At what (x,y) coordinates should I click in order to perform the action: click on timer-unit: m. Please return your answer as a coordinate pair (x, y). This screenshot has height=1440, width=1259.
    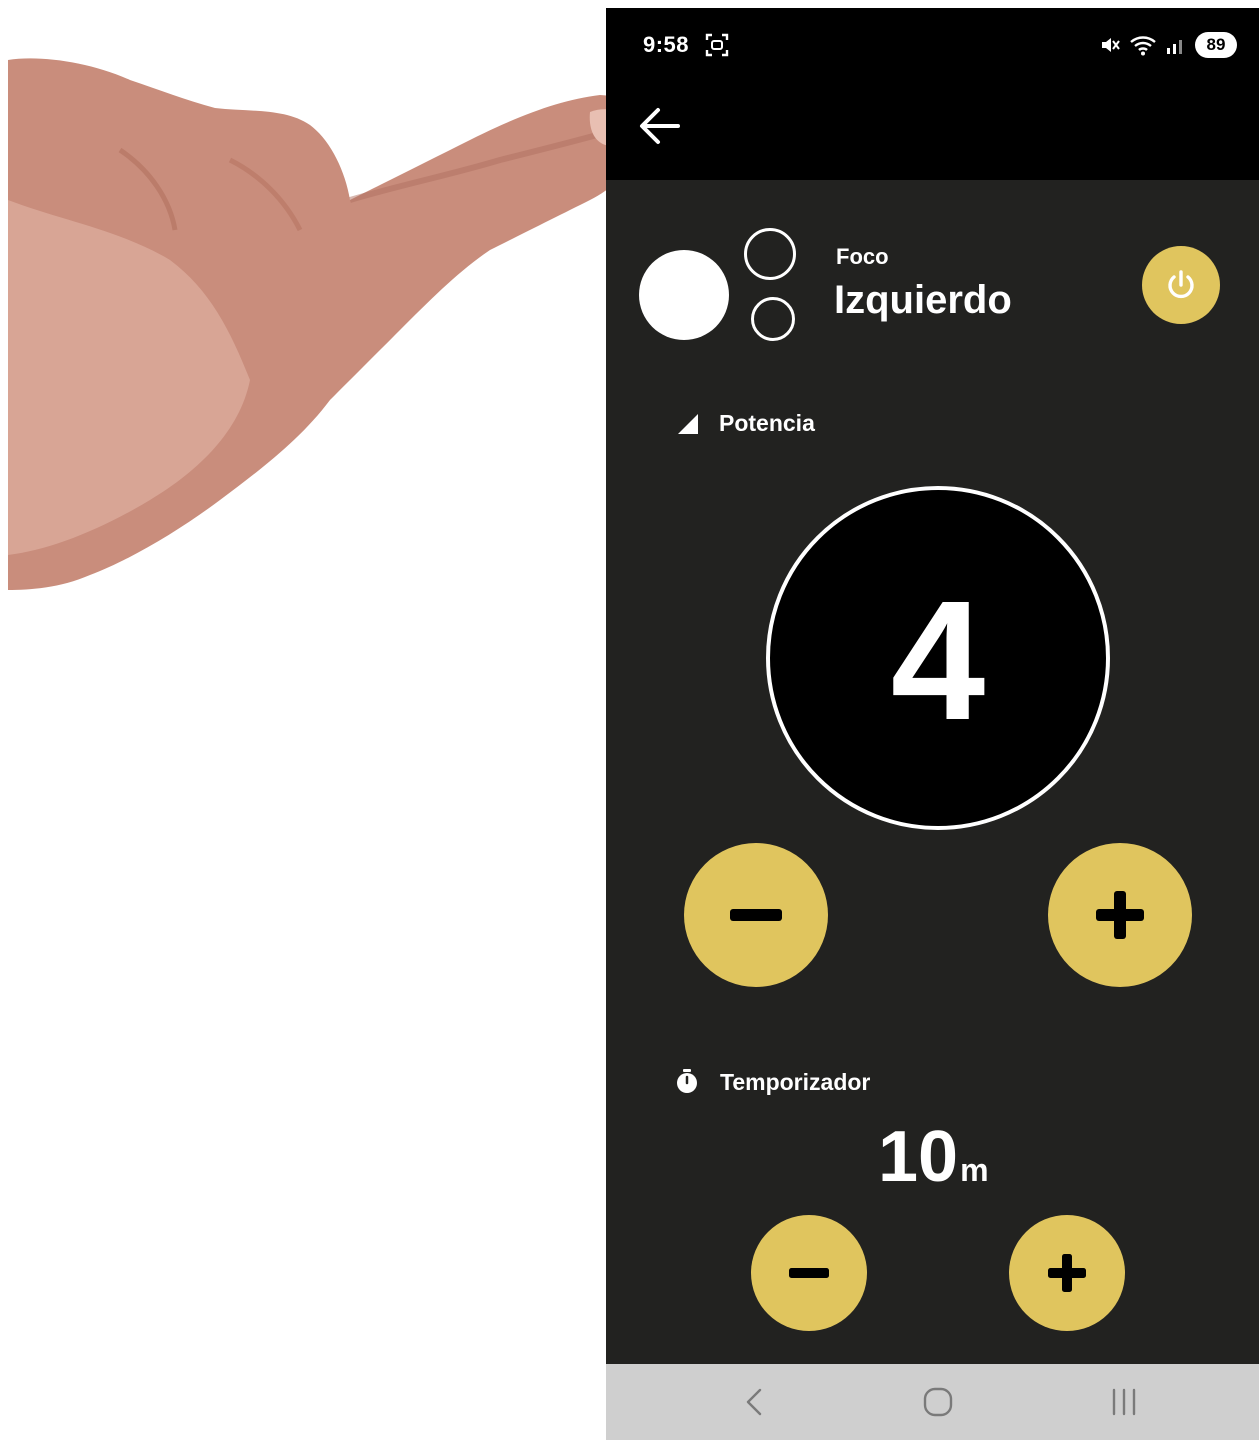
    Looking at the image, I should click on (974, 1170).